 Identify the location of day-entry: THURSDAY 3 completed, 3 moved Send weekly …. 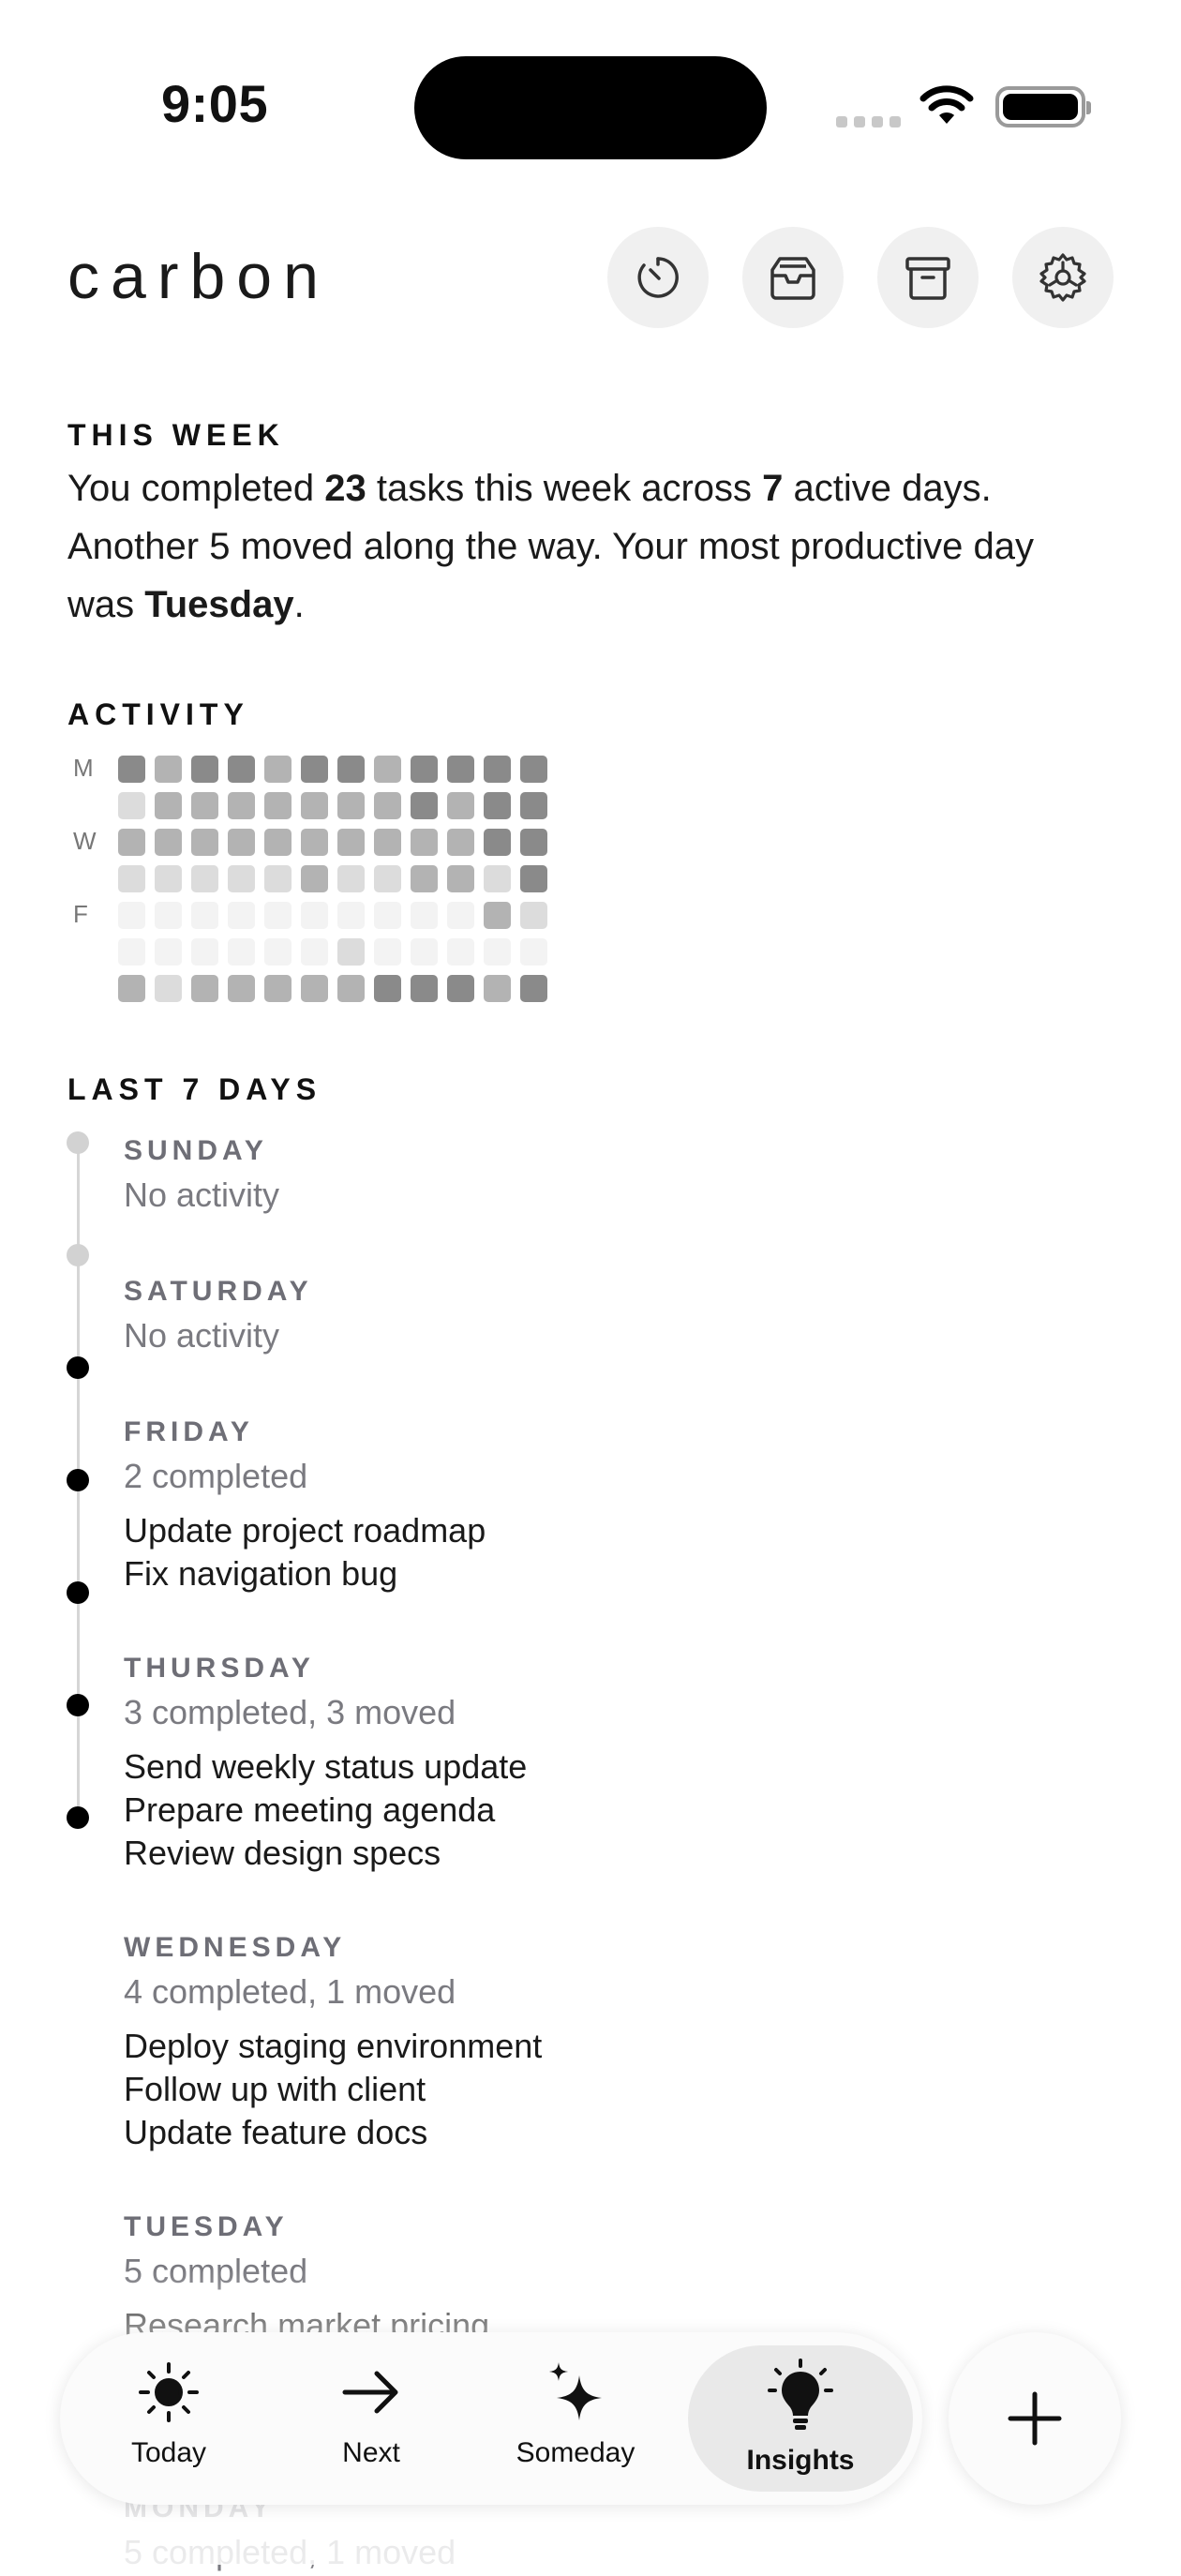
(545, 1763).